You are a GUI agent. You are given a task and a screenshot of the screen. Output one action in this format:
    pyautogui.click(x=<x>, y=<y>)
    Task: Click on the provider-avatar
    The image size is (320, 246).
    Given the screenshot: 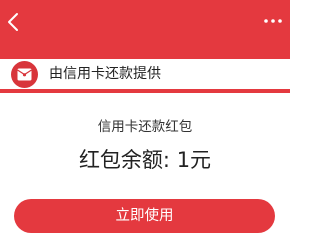 What is the action you would take?
    pyautogui.click(x=24, y=74)
    